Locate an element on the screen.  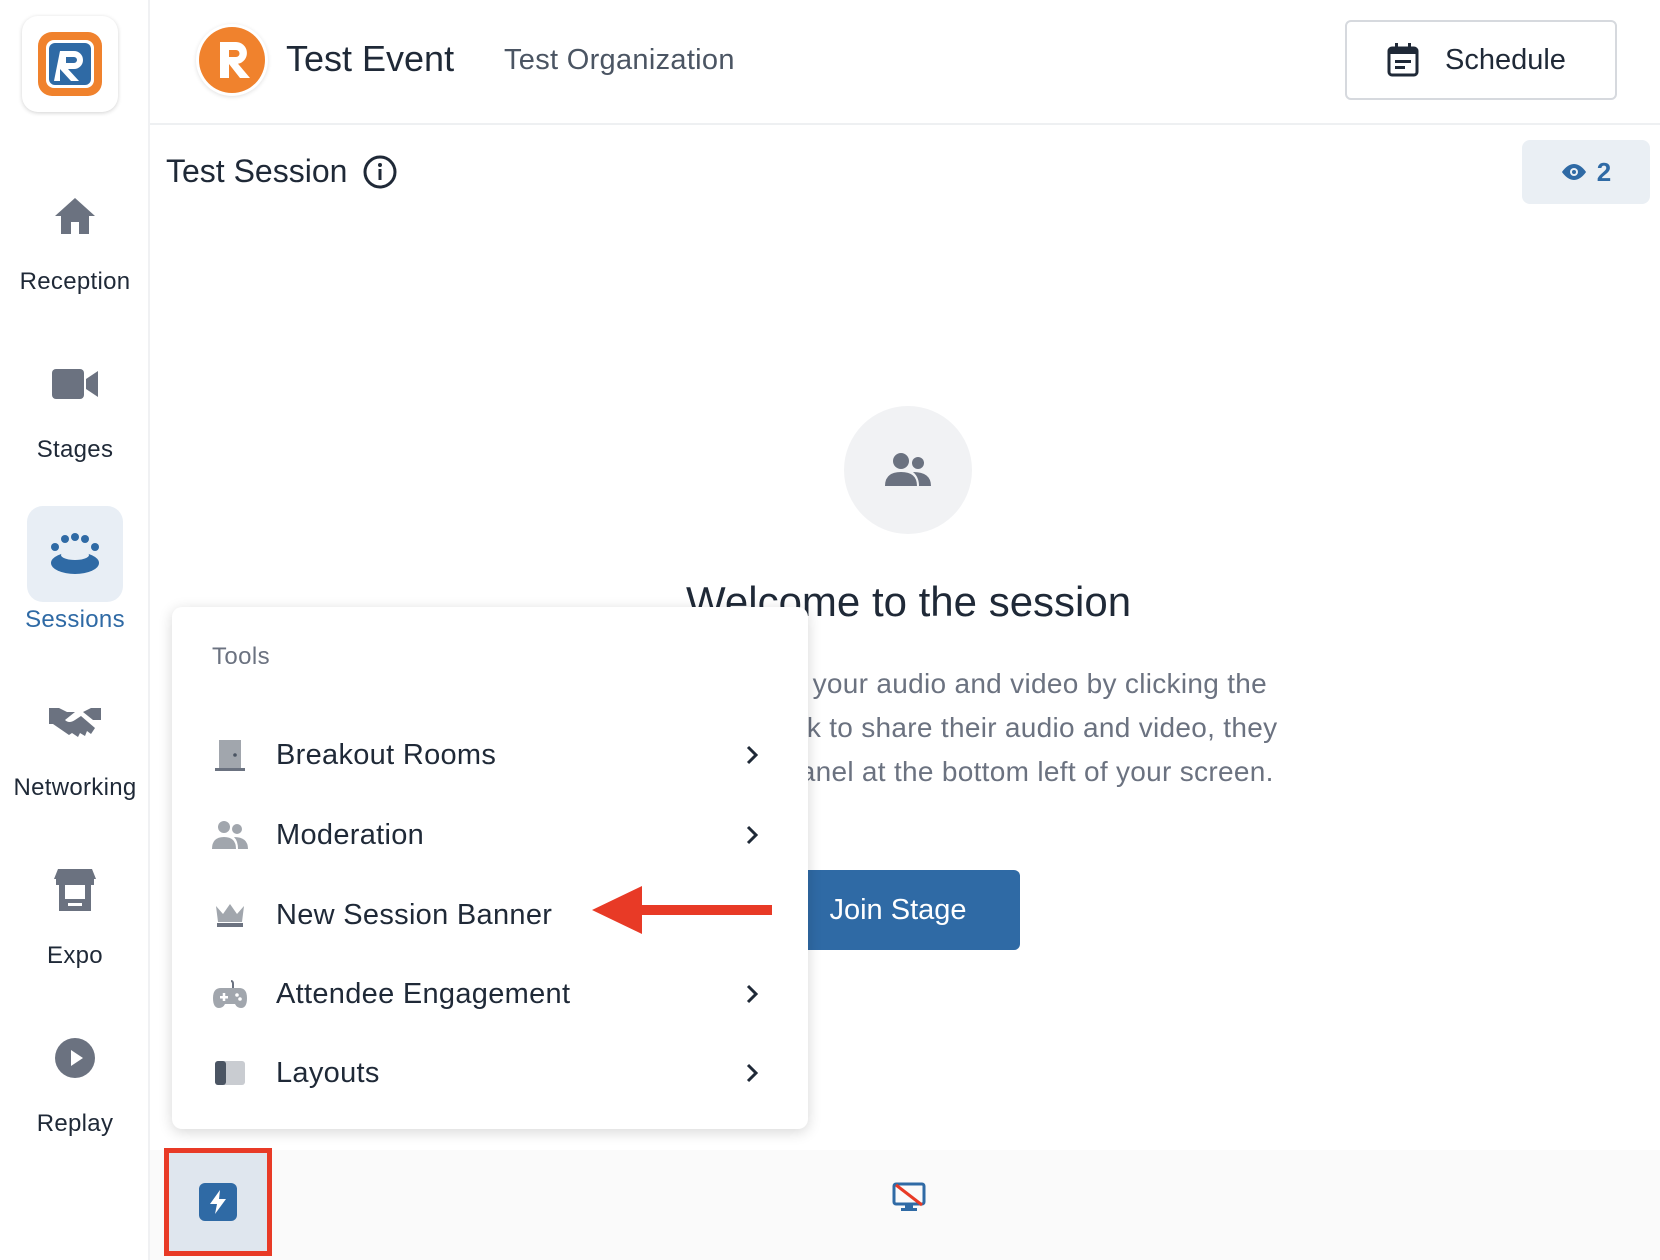
welcome-avatar is located at coordinates (908, 470).